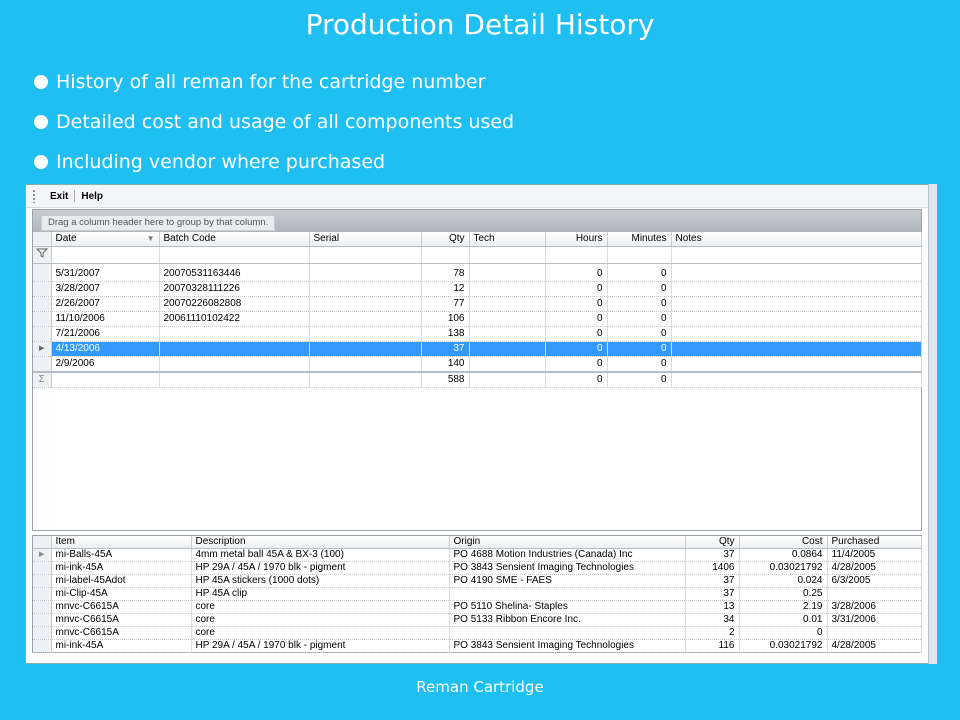 The width and height of the screenshot is (960, 720). I want to click on cell-date: 3/28/2007, so click(105, 289).